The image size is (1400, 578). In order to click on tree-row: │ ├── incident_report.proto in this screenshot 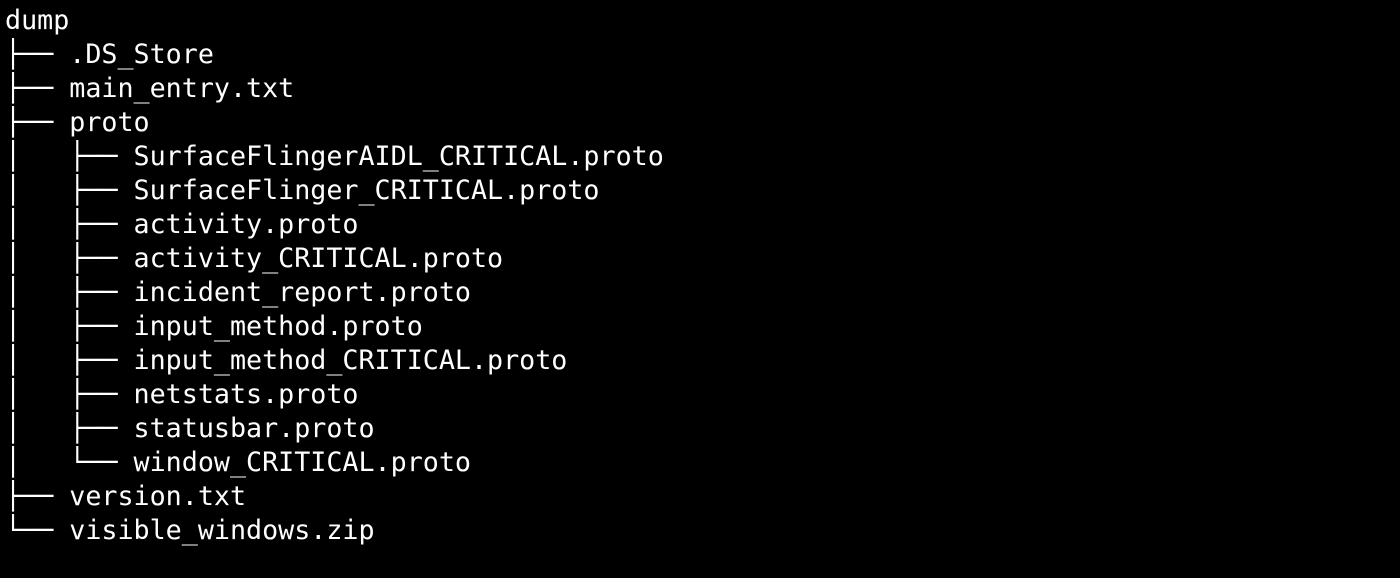, I will do `click(334, 293)`.